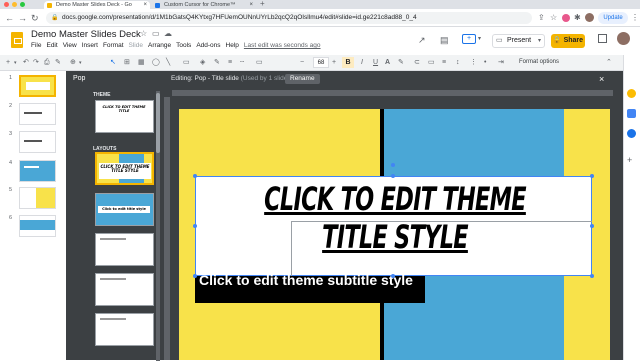 The width and height of the screenshot is (640, 361). I want to click on menu-format: Format, so click(113, 45).